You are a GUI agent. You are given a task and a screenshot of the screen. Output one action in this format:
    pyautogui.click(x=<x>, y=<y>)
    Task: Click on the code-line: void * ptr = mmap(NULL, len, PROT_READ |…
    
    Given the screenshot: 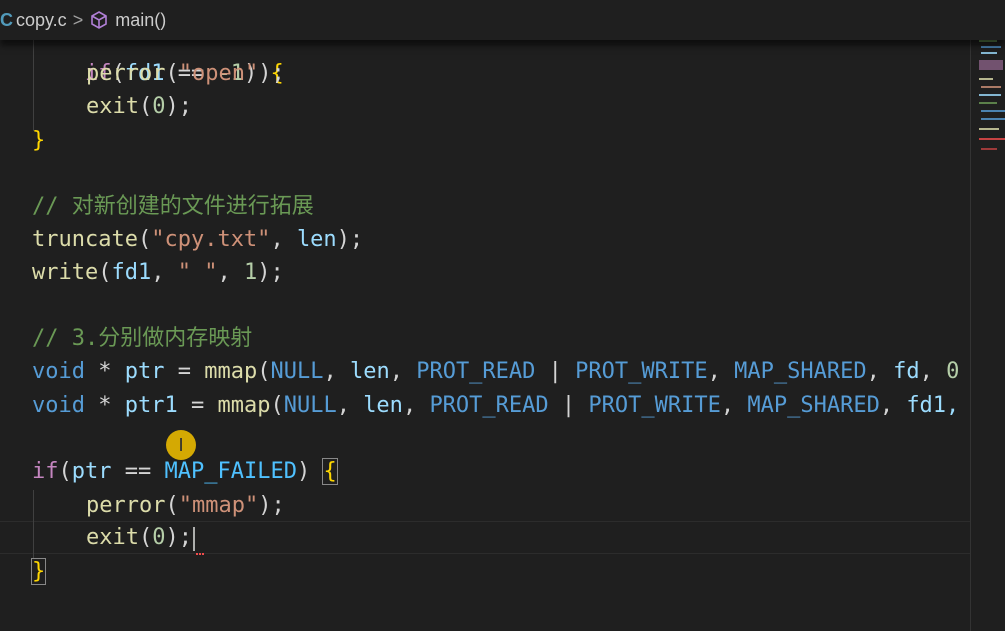 What is the action you would take?
    pyautogui.click(x=496, y=371)
    